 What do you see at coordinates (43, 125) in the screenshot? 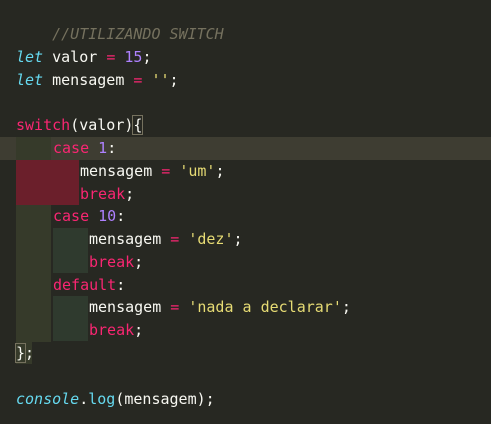
I see `switch-keyword: switch` at bounding box center [43, 125].